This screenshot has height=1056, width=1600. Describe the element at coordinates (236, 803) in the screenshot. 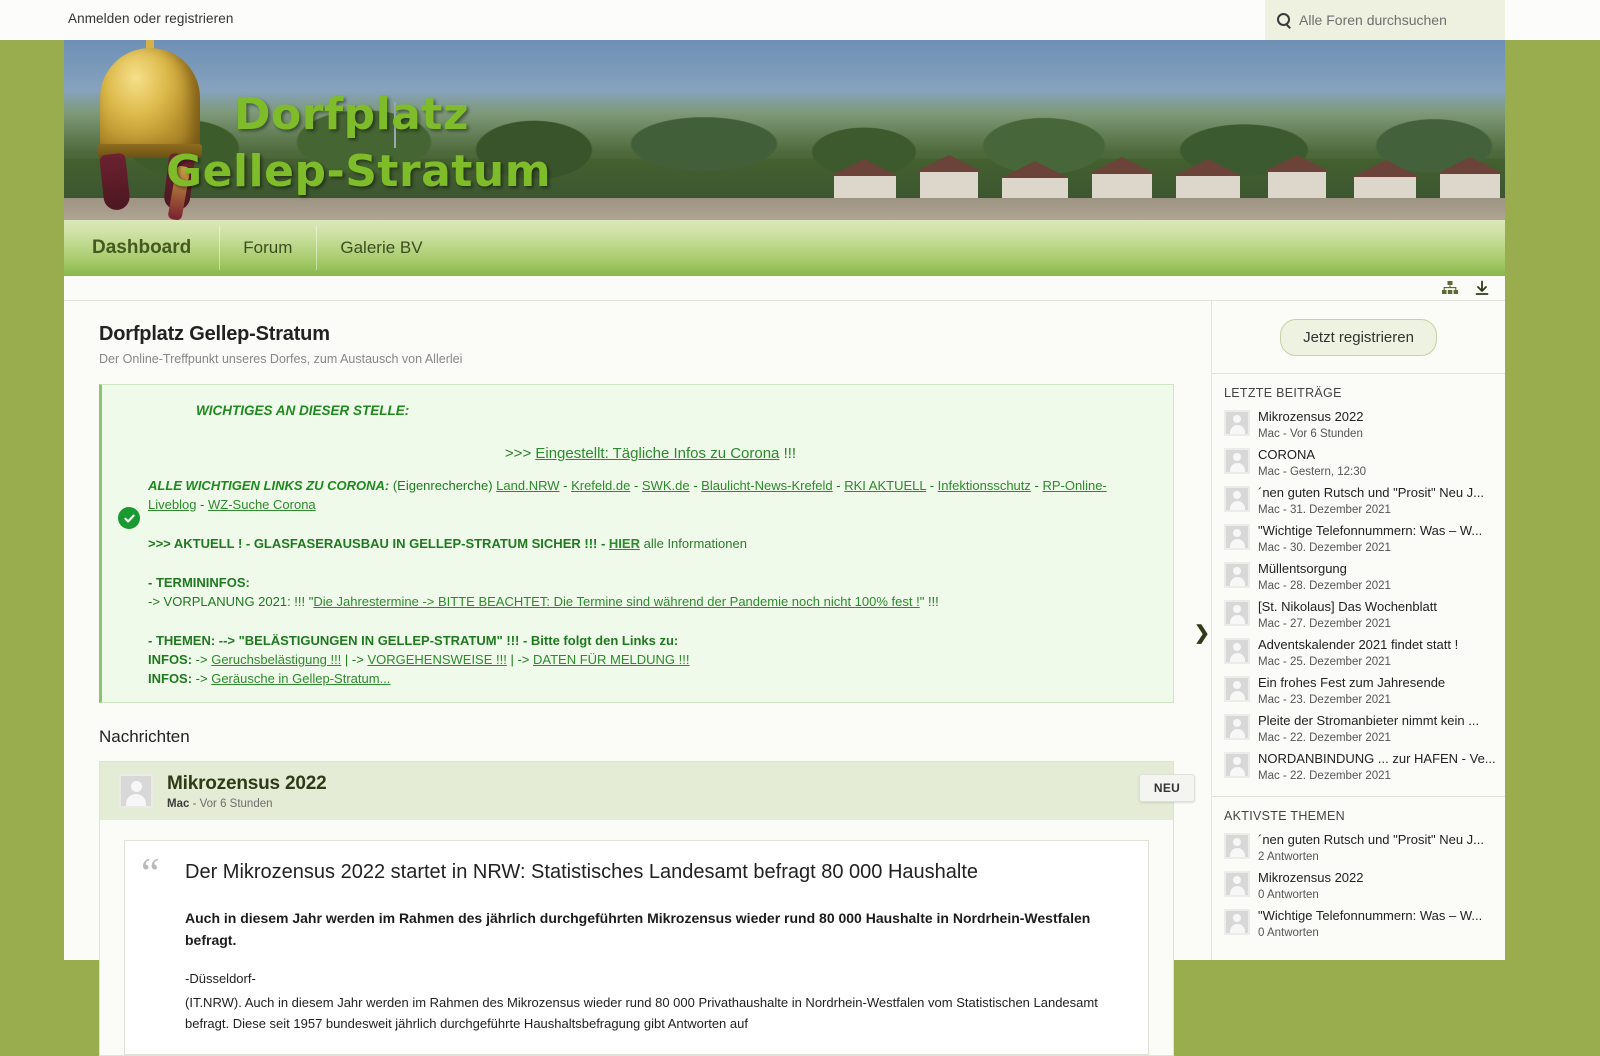

I see `news-post-time: Vor 6 Stunden` at that location.